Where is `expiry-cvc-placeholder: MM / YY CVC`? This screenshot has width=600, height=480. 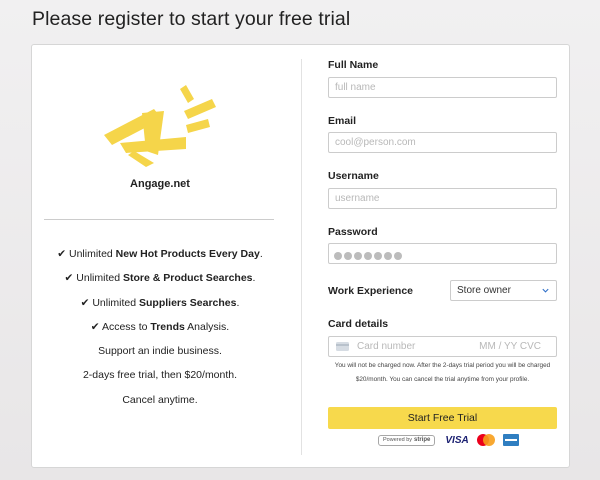 expiry-cvc-placeholder: MM / YY CVC is located at coordinates (510, 346).